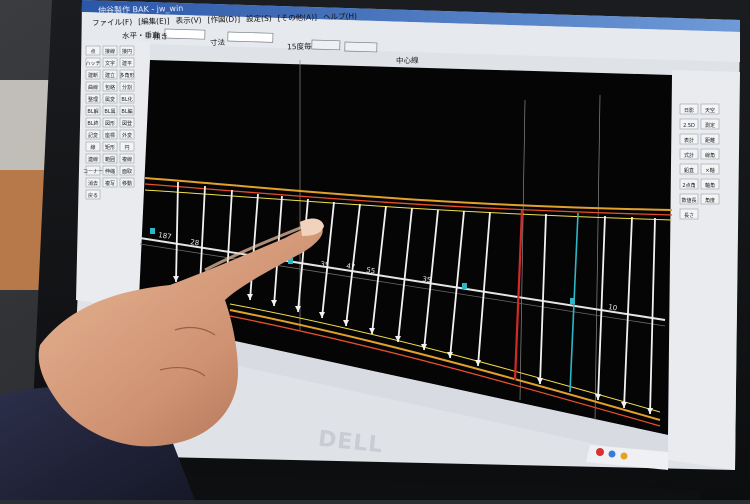 This screenshot has height=504, width=750. Describe the element at coordinates (710, 140) in the screenshot. I see `tool-button-label: 距離` at that location.